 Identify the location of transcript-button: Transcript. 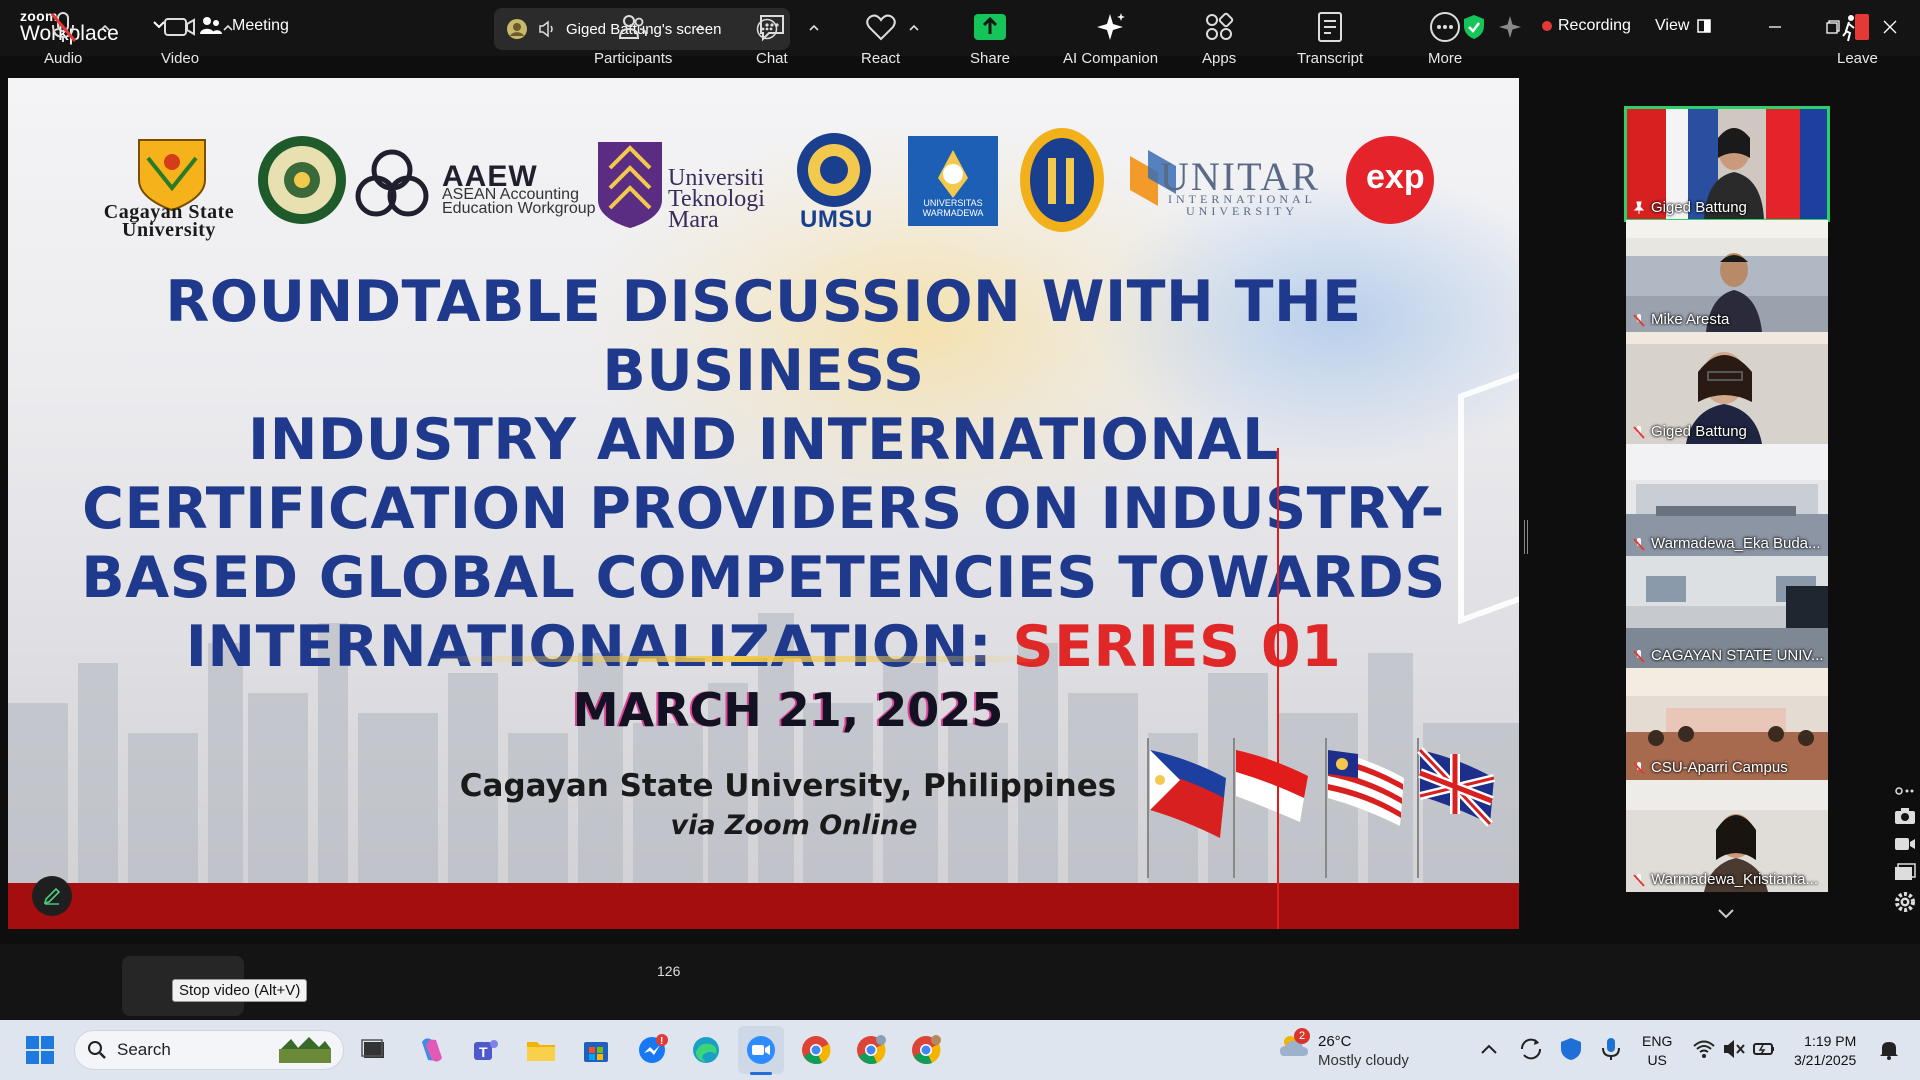
(1330, 38).